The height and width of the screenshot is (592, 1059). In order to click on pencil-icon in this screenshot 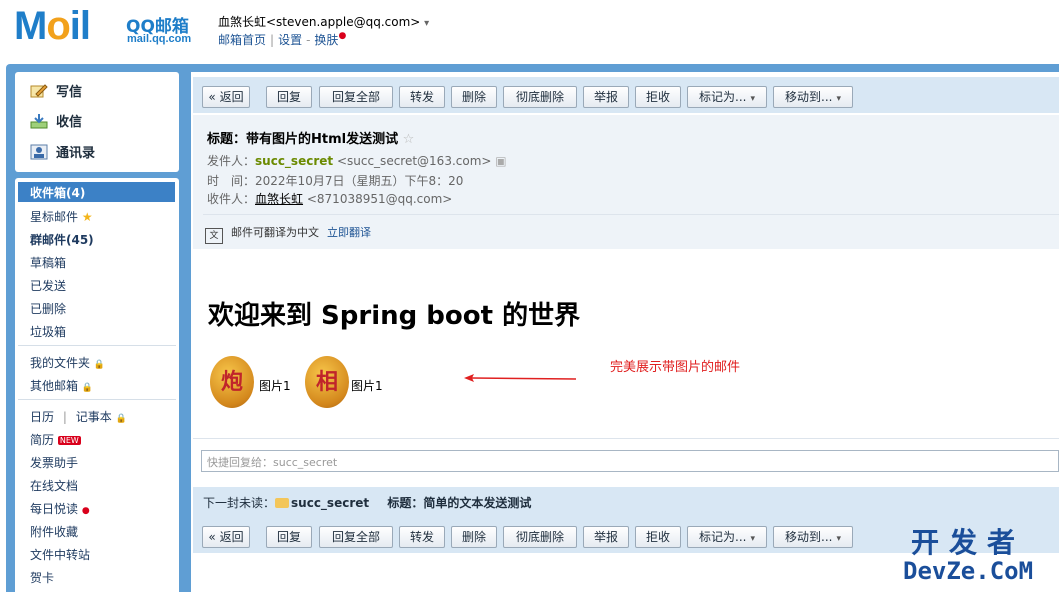, I will do `click(39, 91)`.